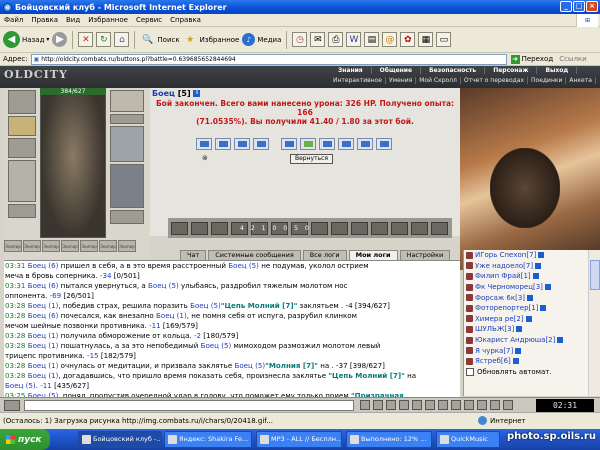  What do you see at coordinates (86, 39) in the screenshot?
I see `stop-icon: ✕` at bounding box center [86, 39].